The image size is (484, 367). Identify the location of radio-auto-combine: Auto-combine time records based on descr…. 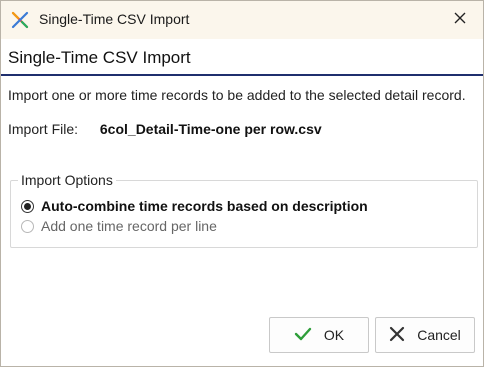
(194, 206).